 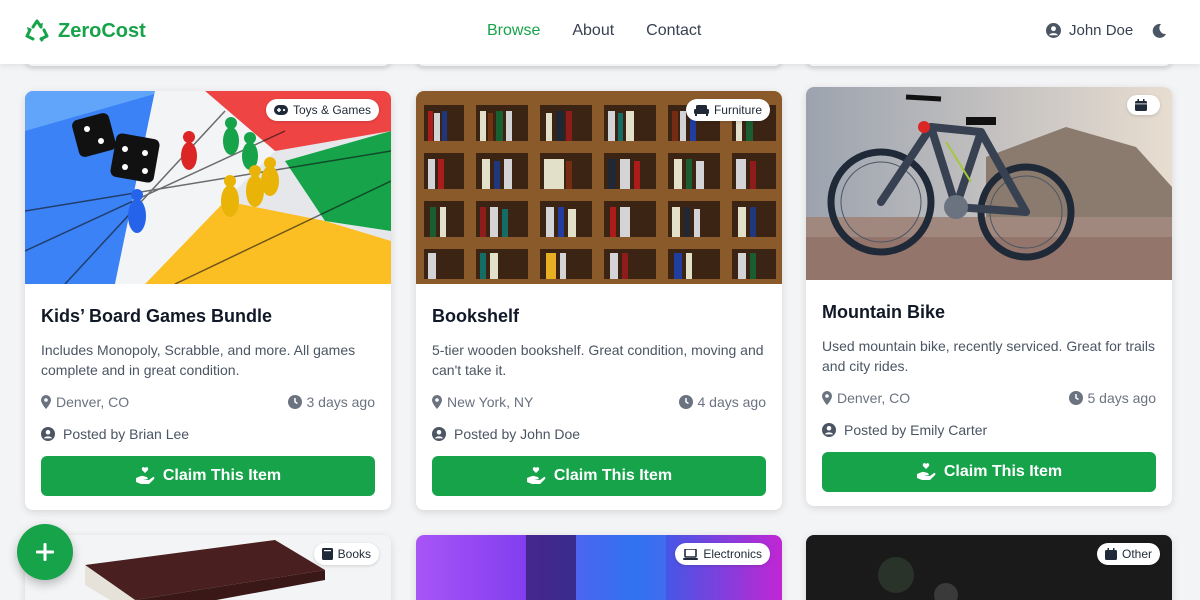 What do you see at coordinates (1101, 30) in the screenshot?
I see `user-name: John Doe` at bounding box center [1101, 30].